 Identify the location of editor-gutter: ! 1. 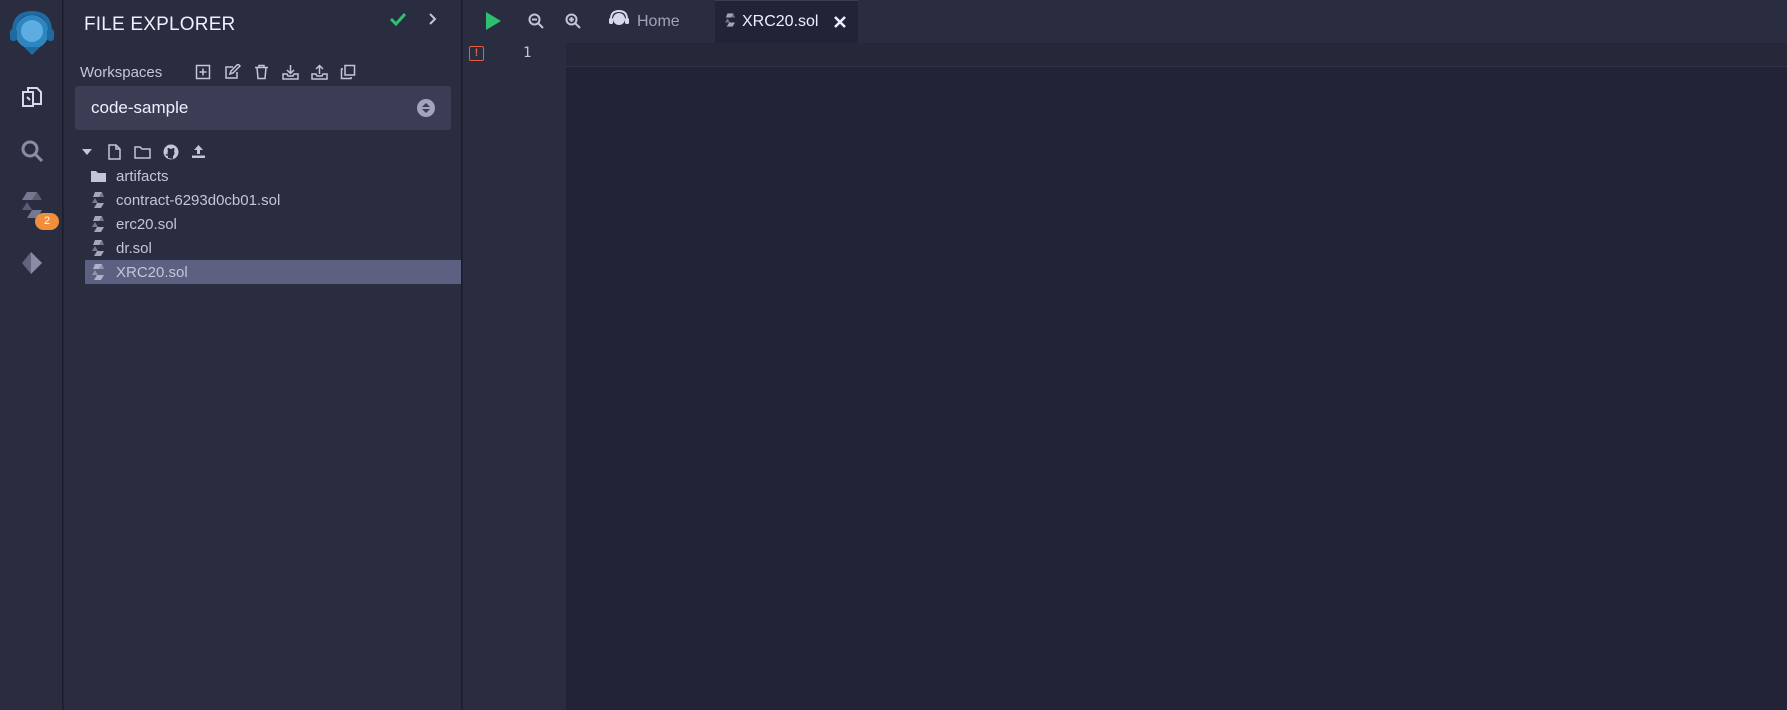
(514, 376).